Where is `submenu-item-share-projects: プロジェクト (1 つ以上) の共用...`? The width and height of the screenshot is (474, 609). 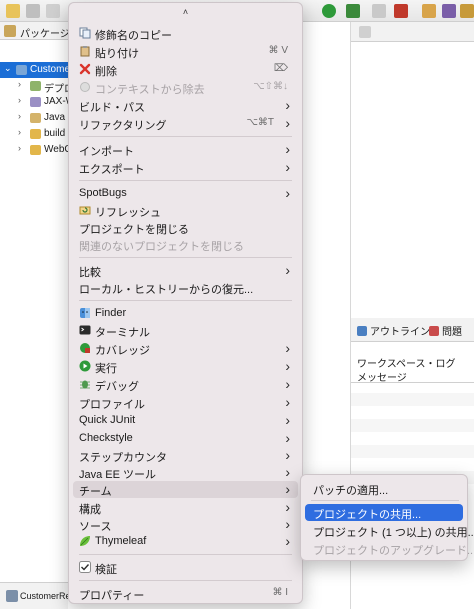
submenu-item-share-projects: プロジェクト (1 つ以上) の共用... is located at coordinates (389, 530).